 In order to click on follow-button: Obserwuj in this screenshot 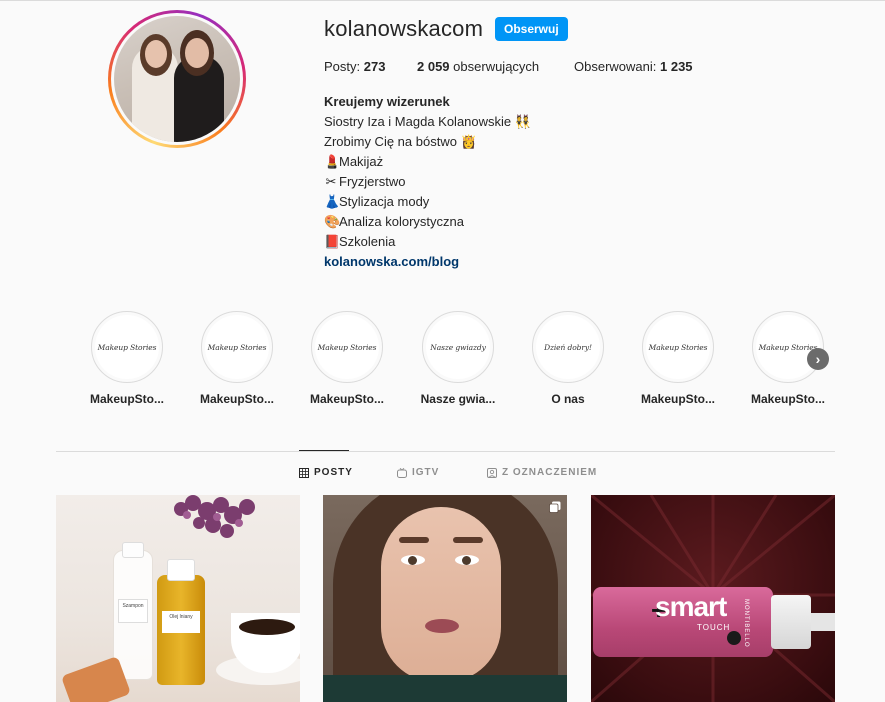, I will do `click(531, 29)`.